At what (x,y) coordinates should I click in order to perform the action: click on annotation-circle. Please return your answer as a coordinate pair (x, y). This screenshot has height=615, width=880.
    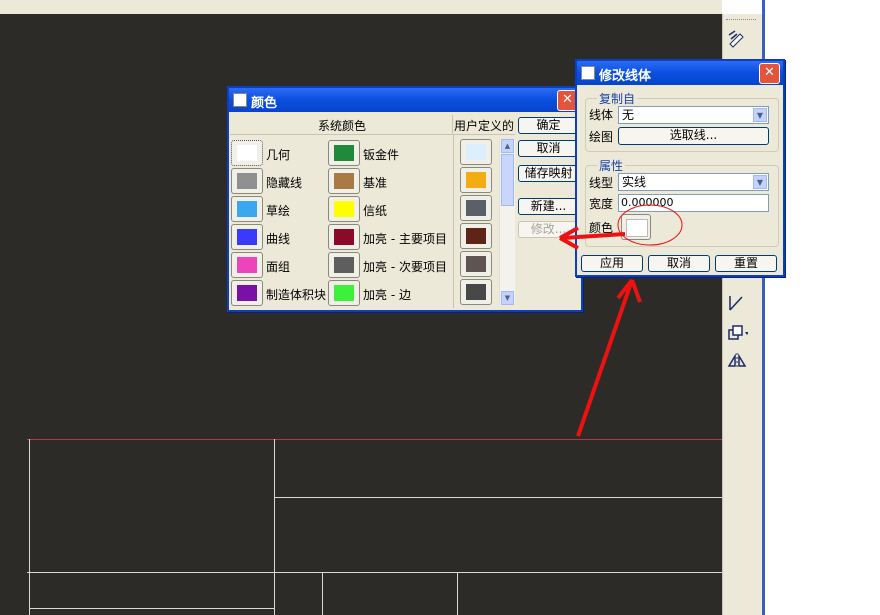
    Looking at the image, I should click on (650, 225).